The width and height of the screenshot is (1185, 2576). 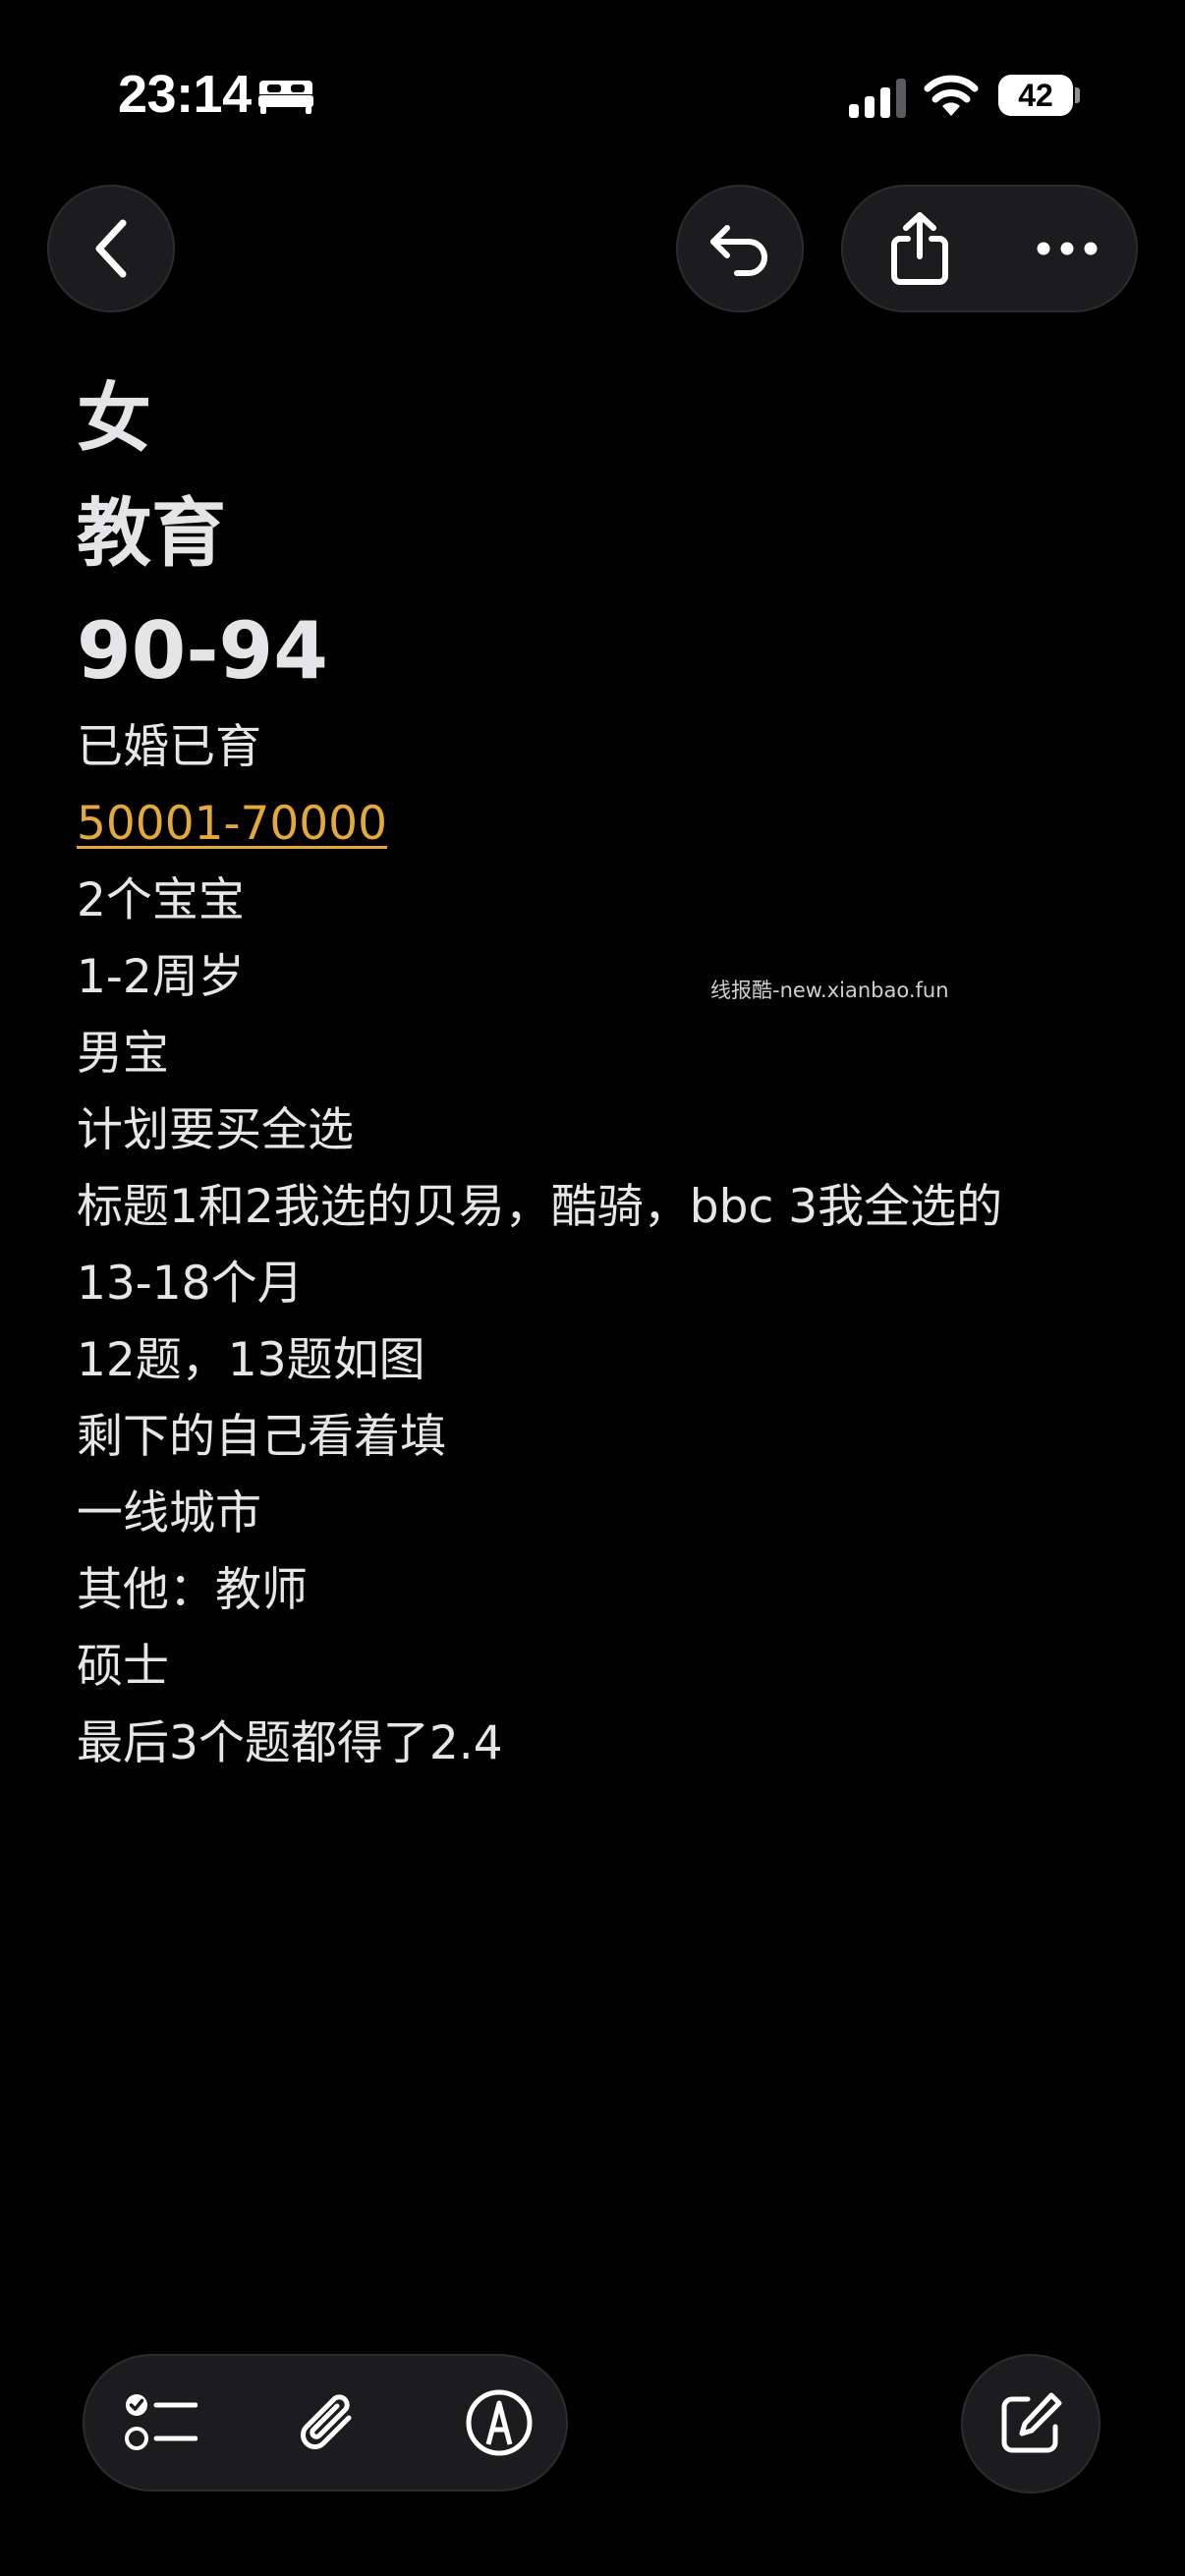 I want to click on chevron-left-icon, so click(x=111, y=248).